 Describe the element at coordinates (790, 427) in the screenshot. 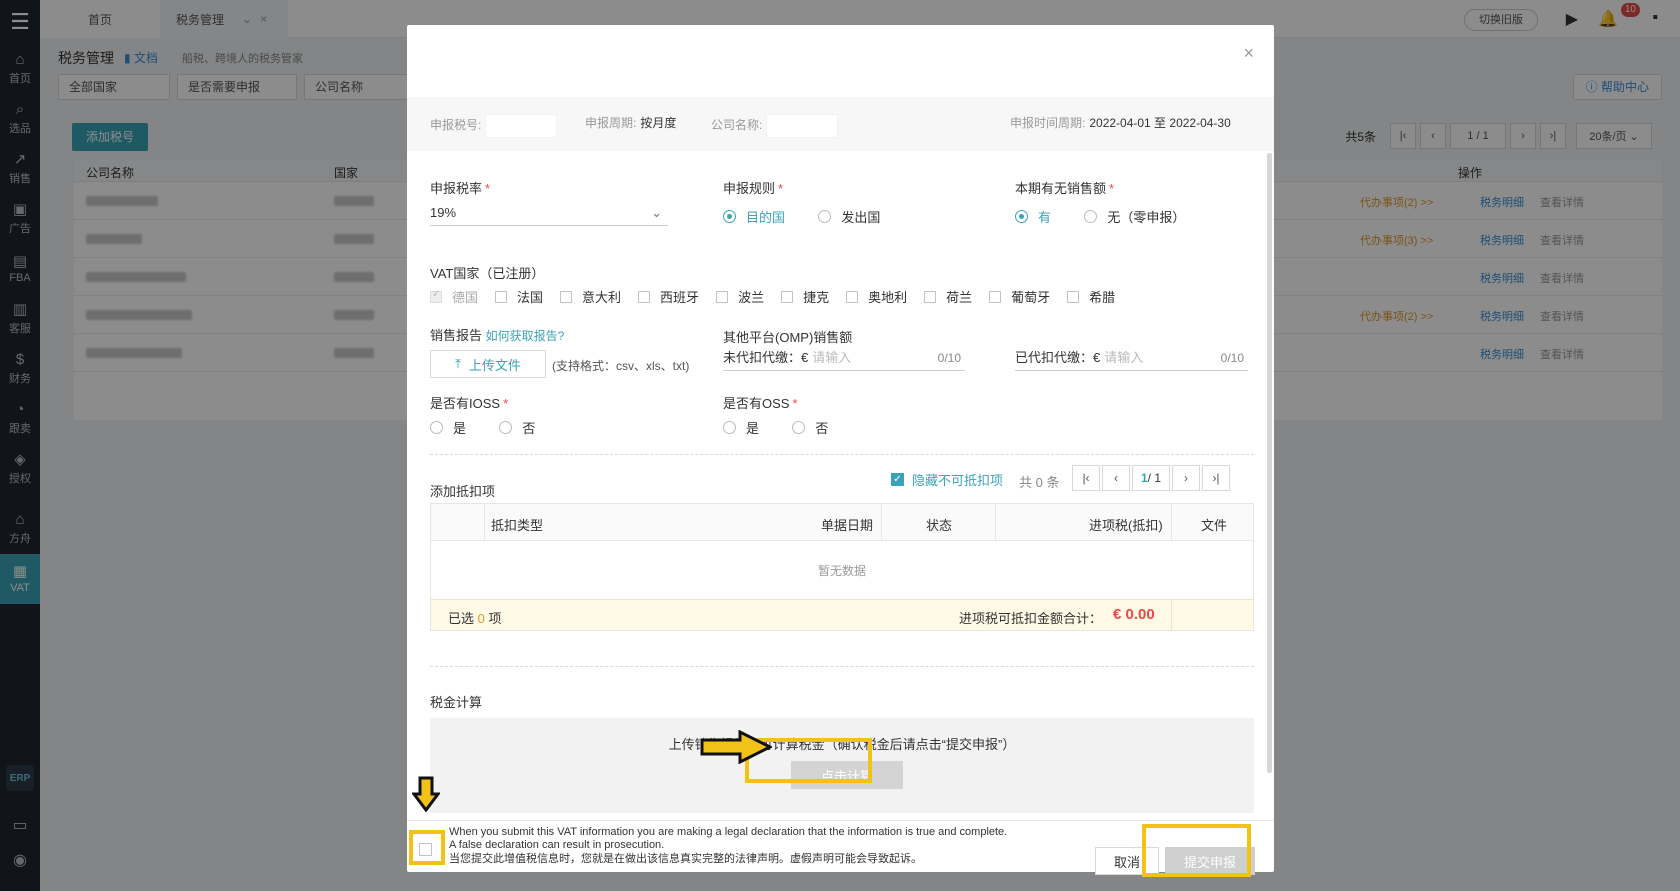

I see `oss-radio-group: 是 否` at that location.